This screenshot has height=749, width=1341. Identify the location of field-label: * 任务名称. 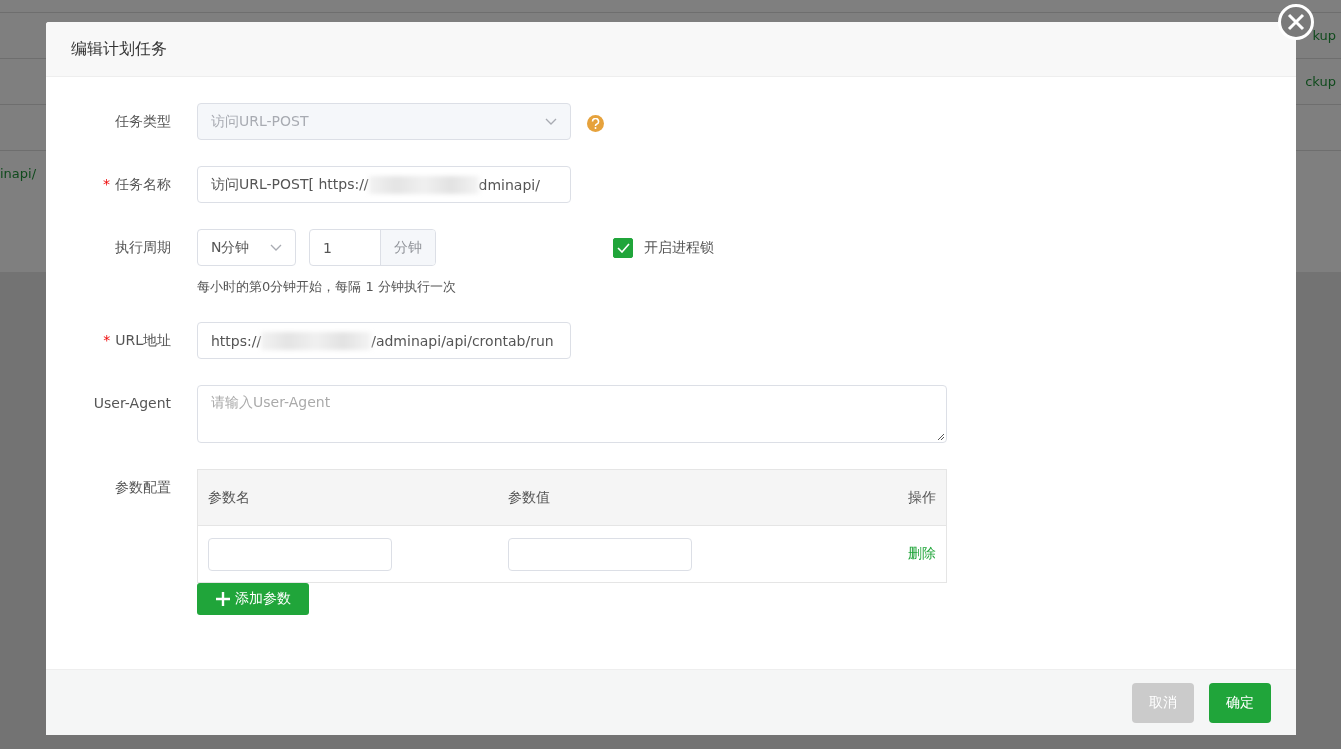
(136, 184).